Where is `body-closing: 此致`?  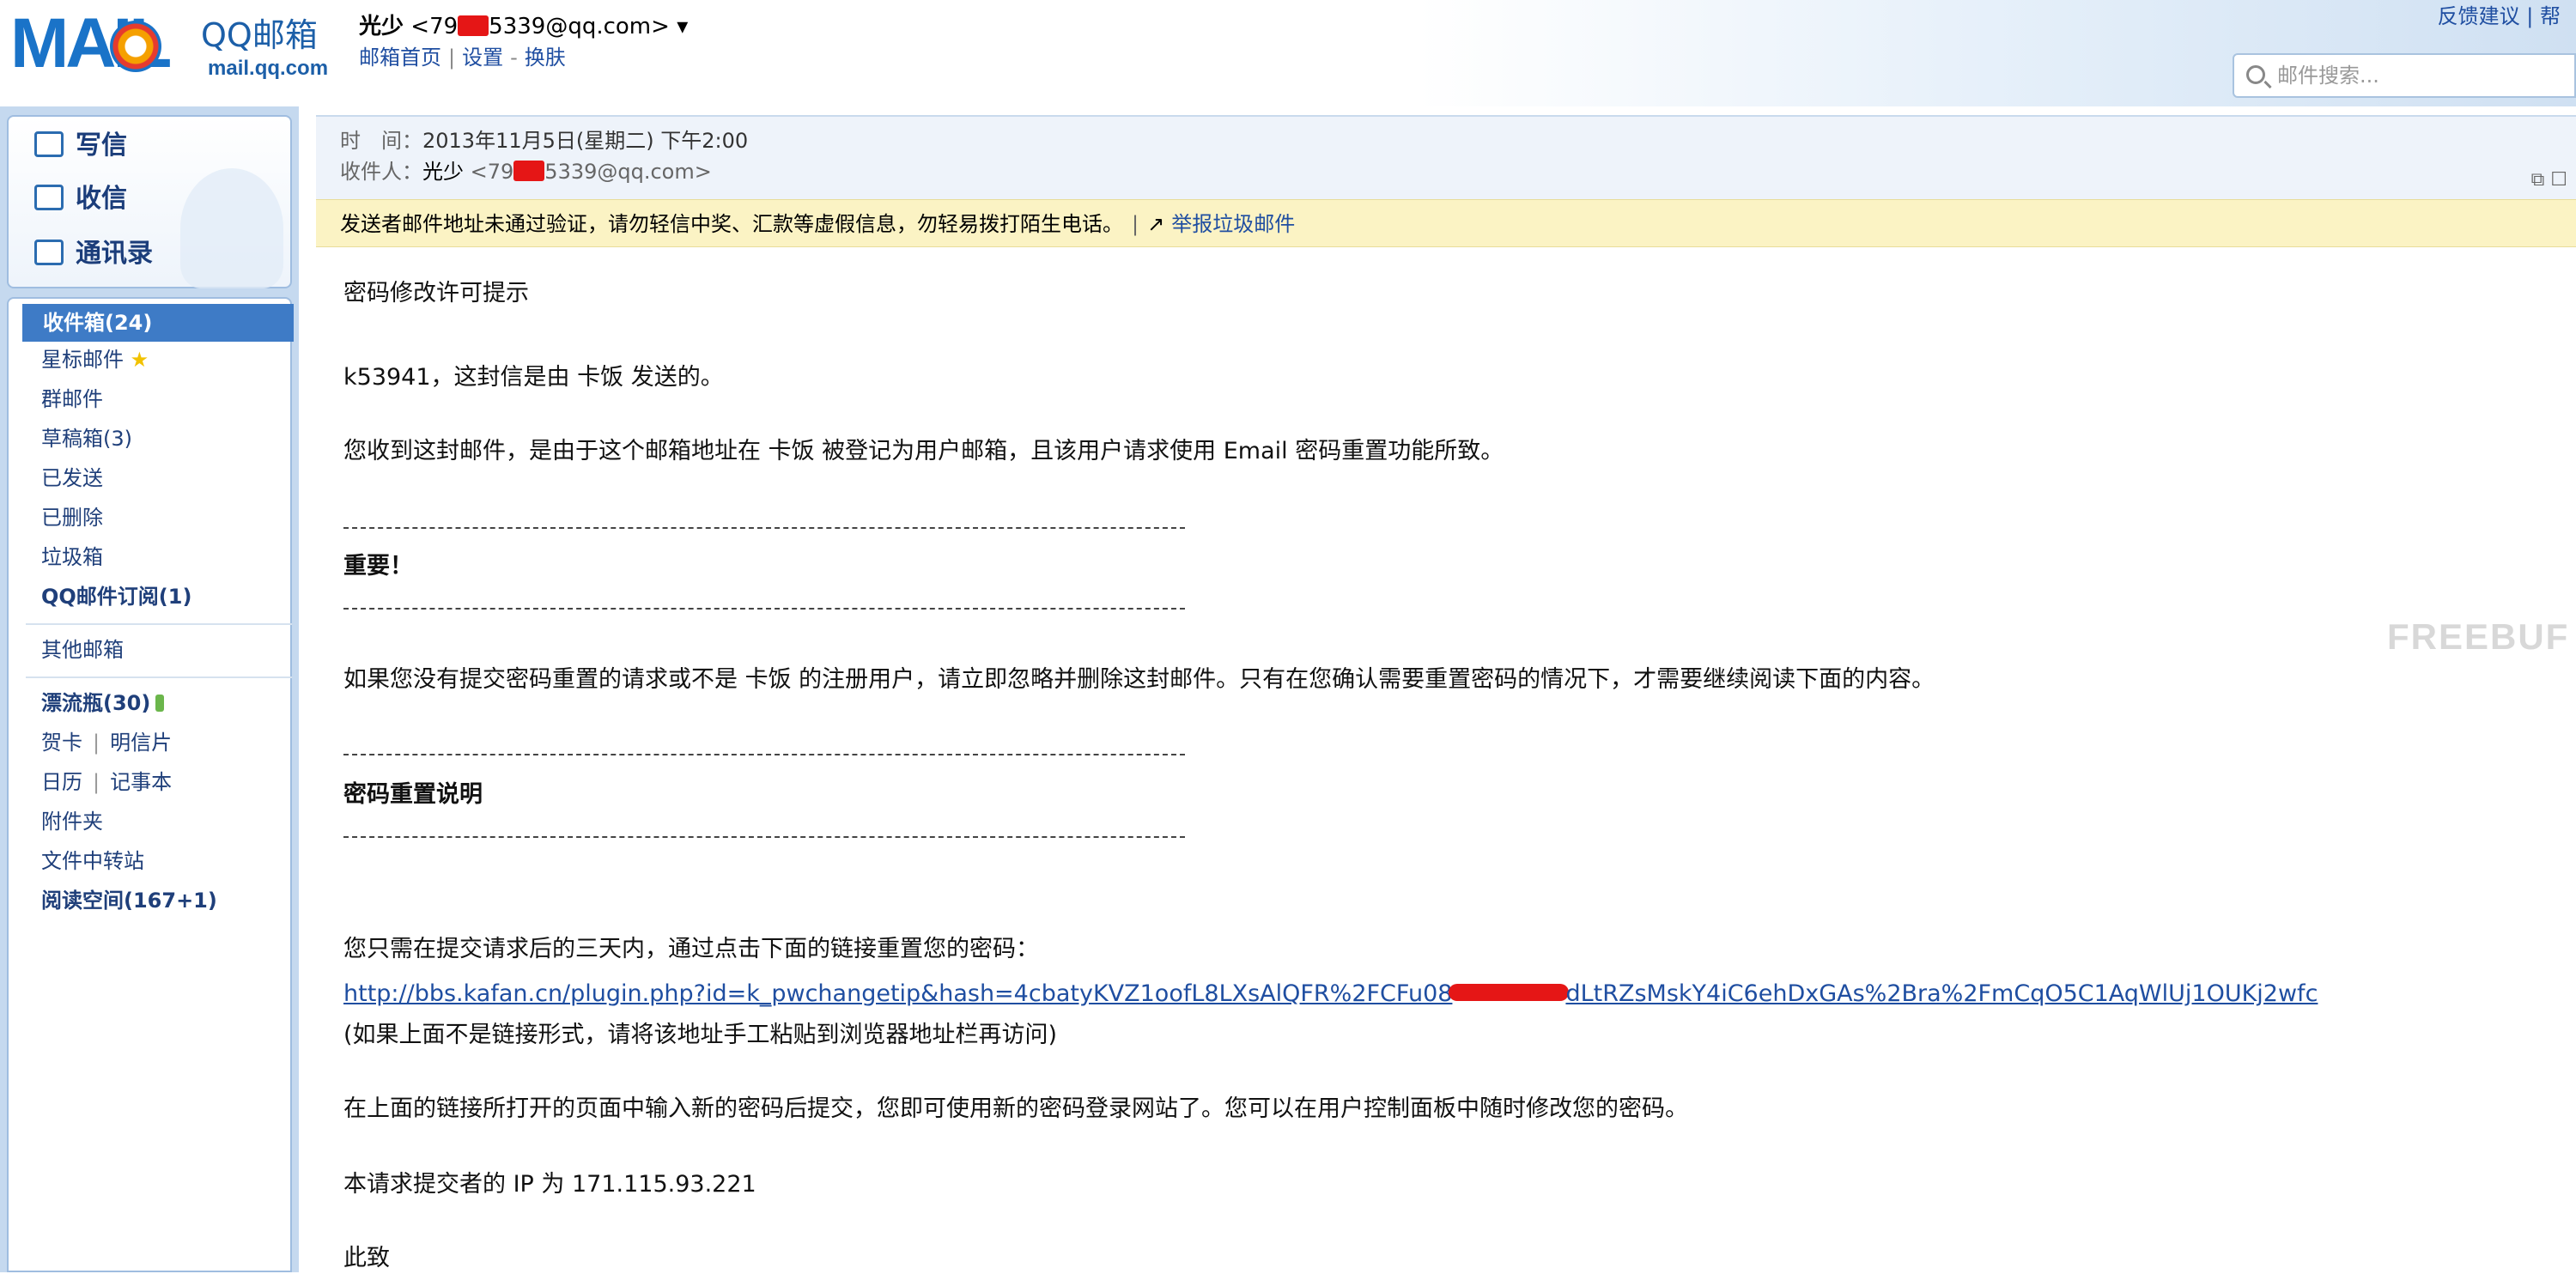 body-closing: 此致 is located at coordinates (366, 1258).